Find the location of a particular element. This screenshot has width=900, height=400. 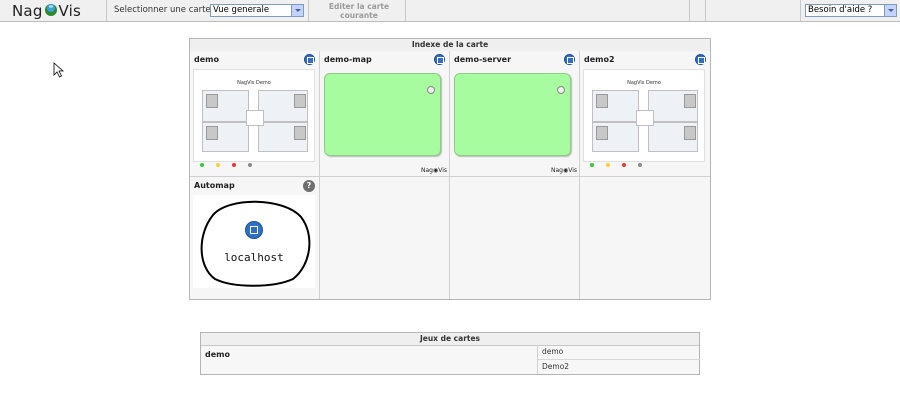

map-thumbnail-demo: NagVis Demo is located at coordinates (254, 118).